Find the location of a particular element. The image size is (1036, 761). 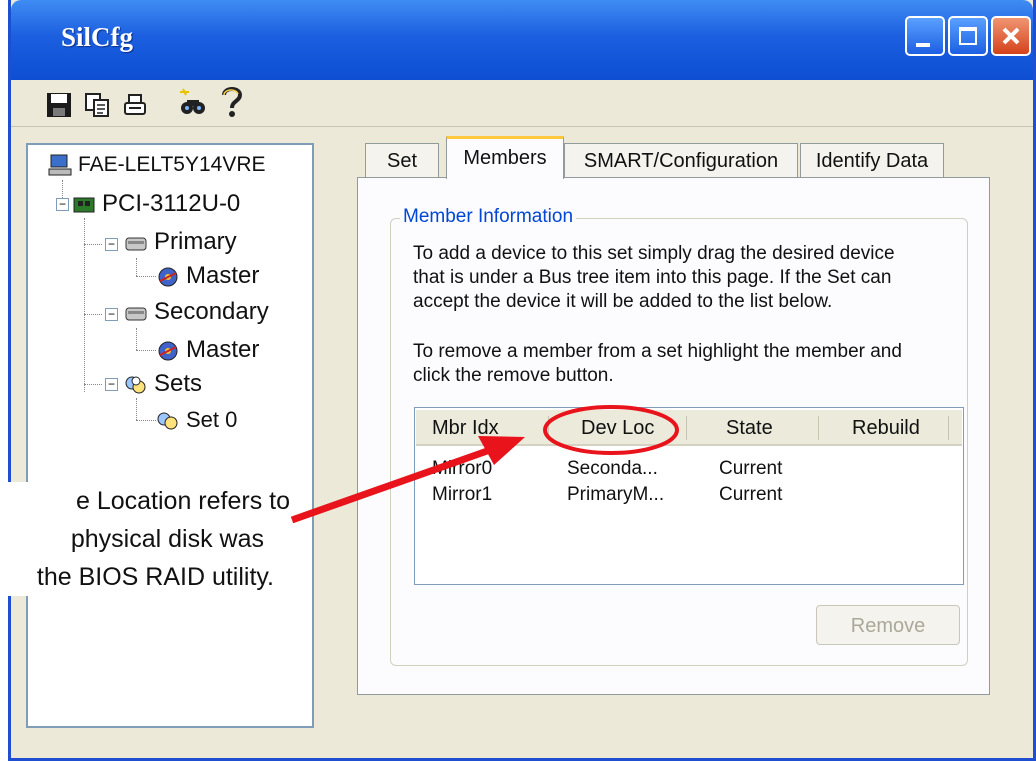

tab-members: Members is located at coordinates (505, 157).